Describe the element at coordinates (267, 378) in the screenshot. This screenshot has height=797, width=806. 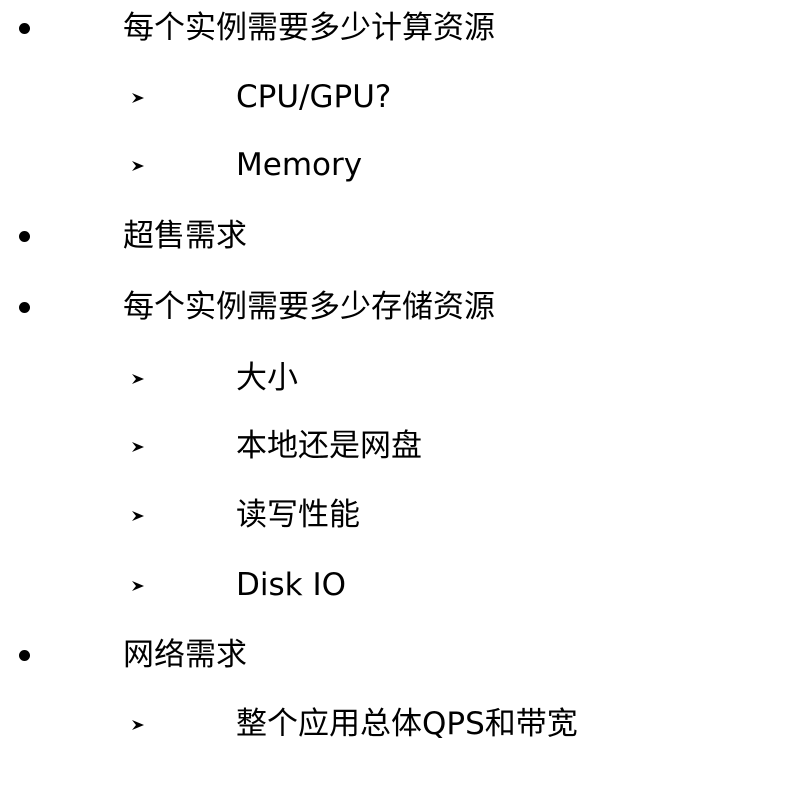
I see `list-item-label: 大小` at that location.